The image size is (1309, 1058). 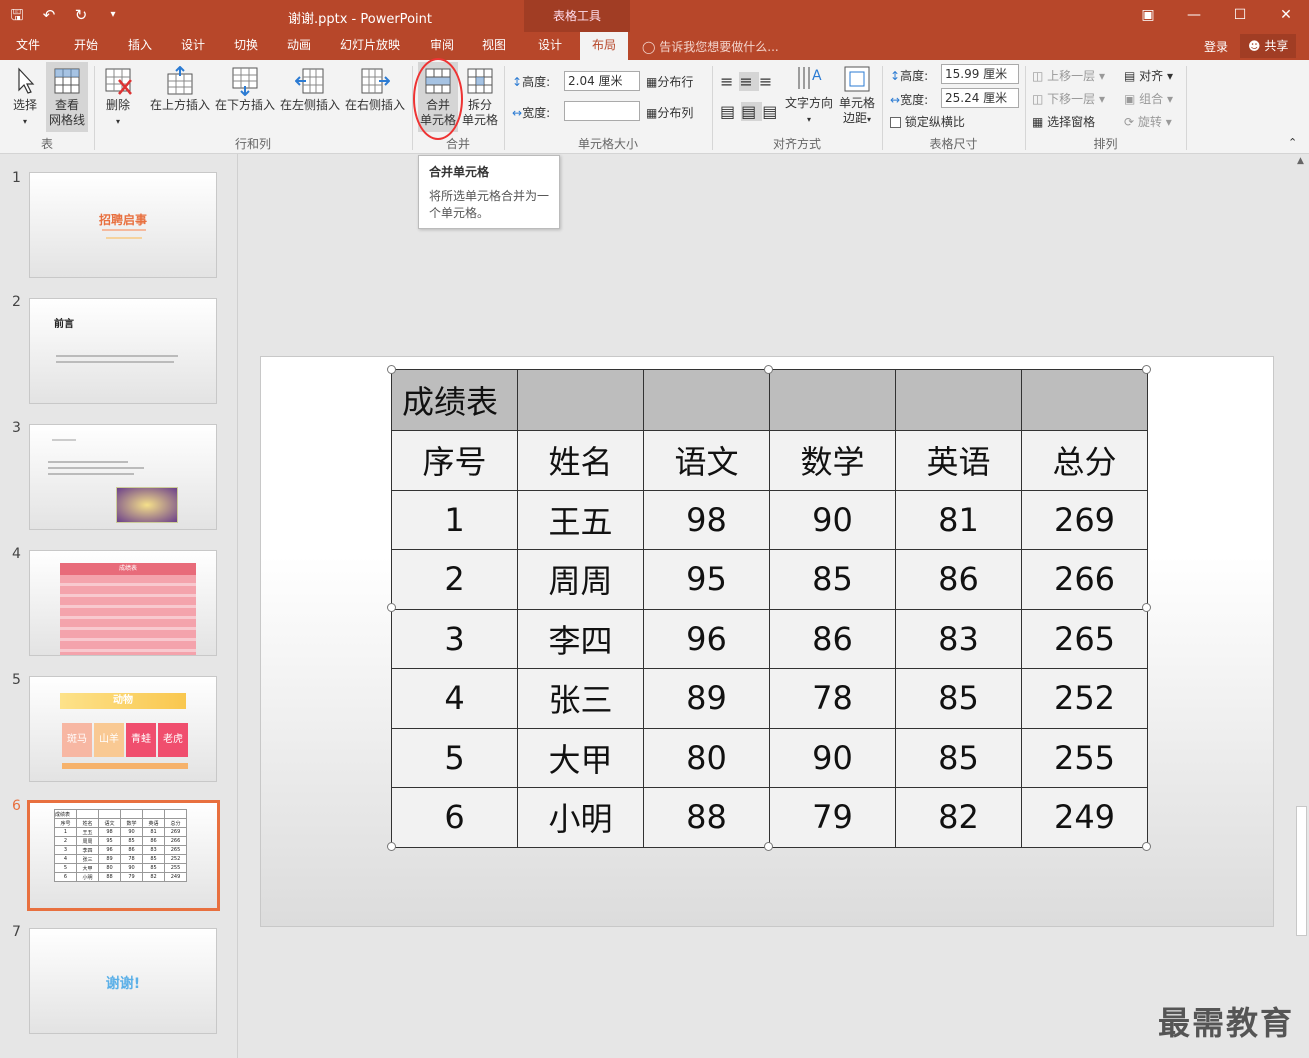 I want to click on table-cell: 78, so click(x=832, y=698).